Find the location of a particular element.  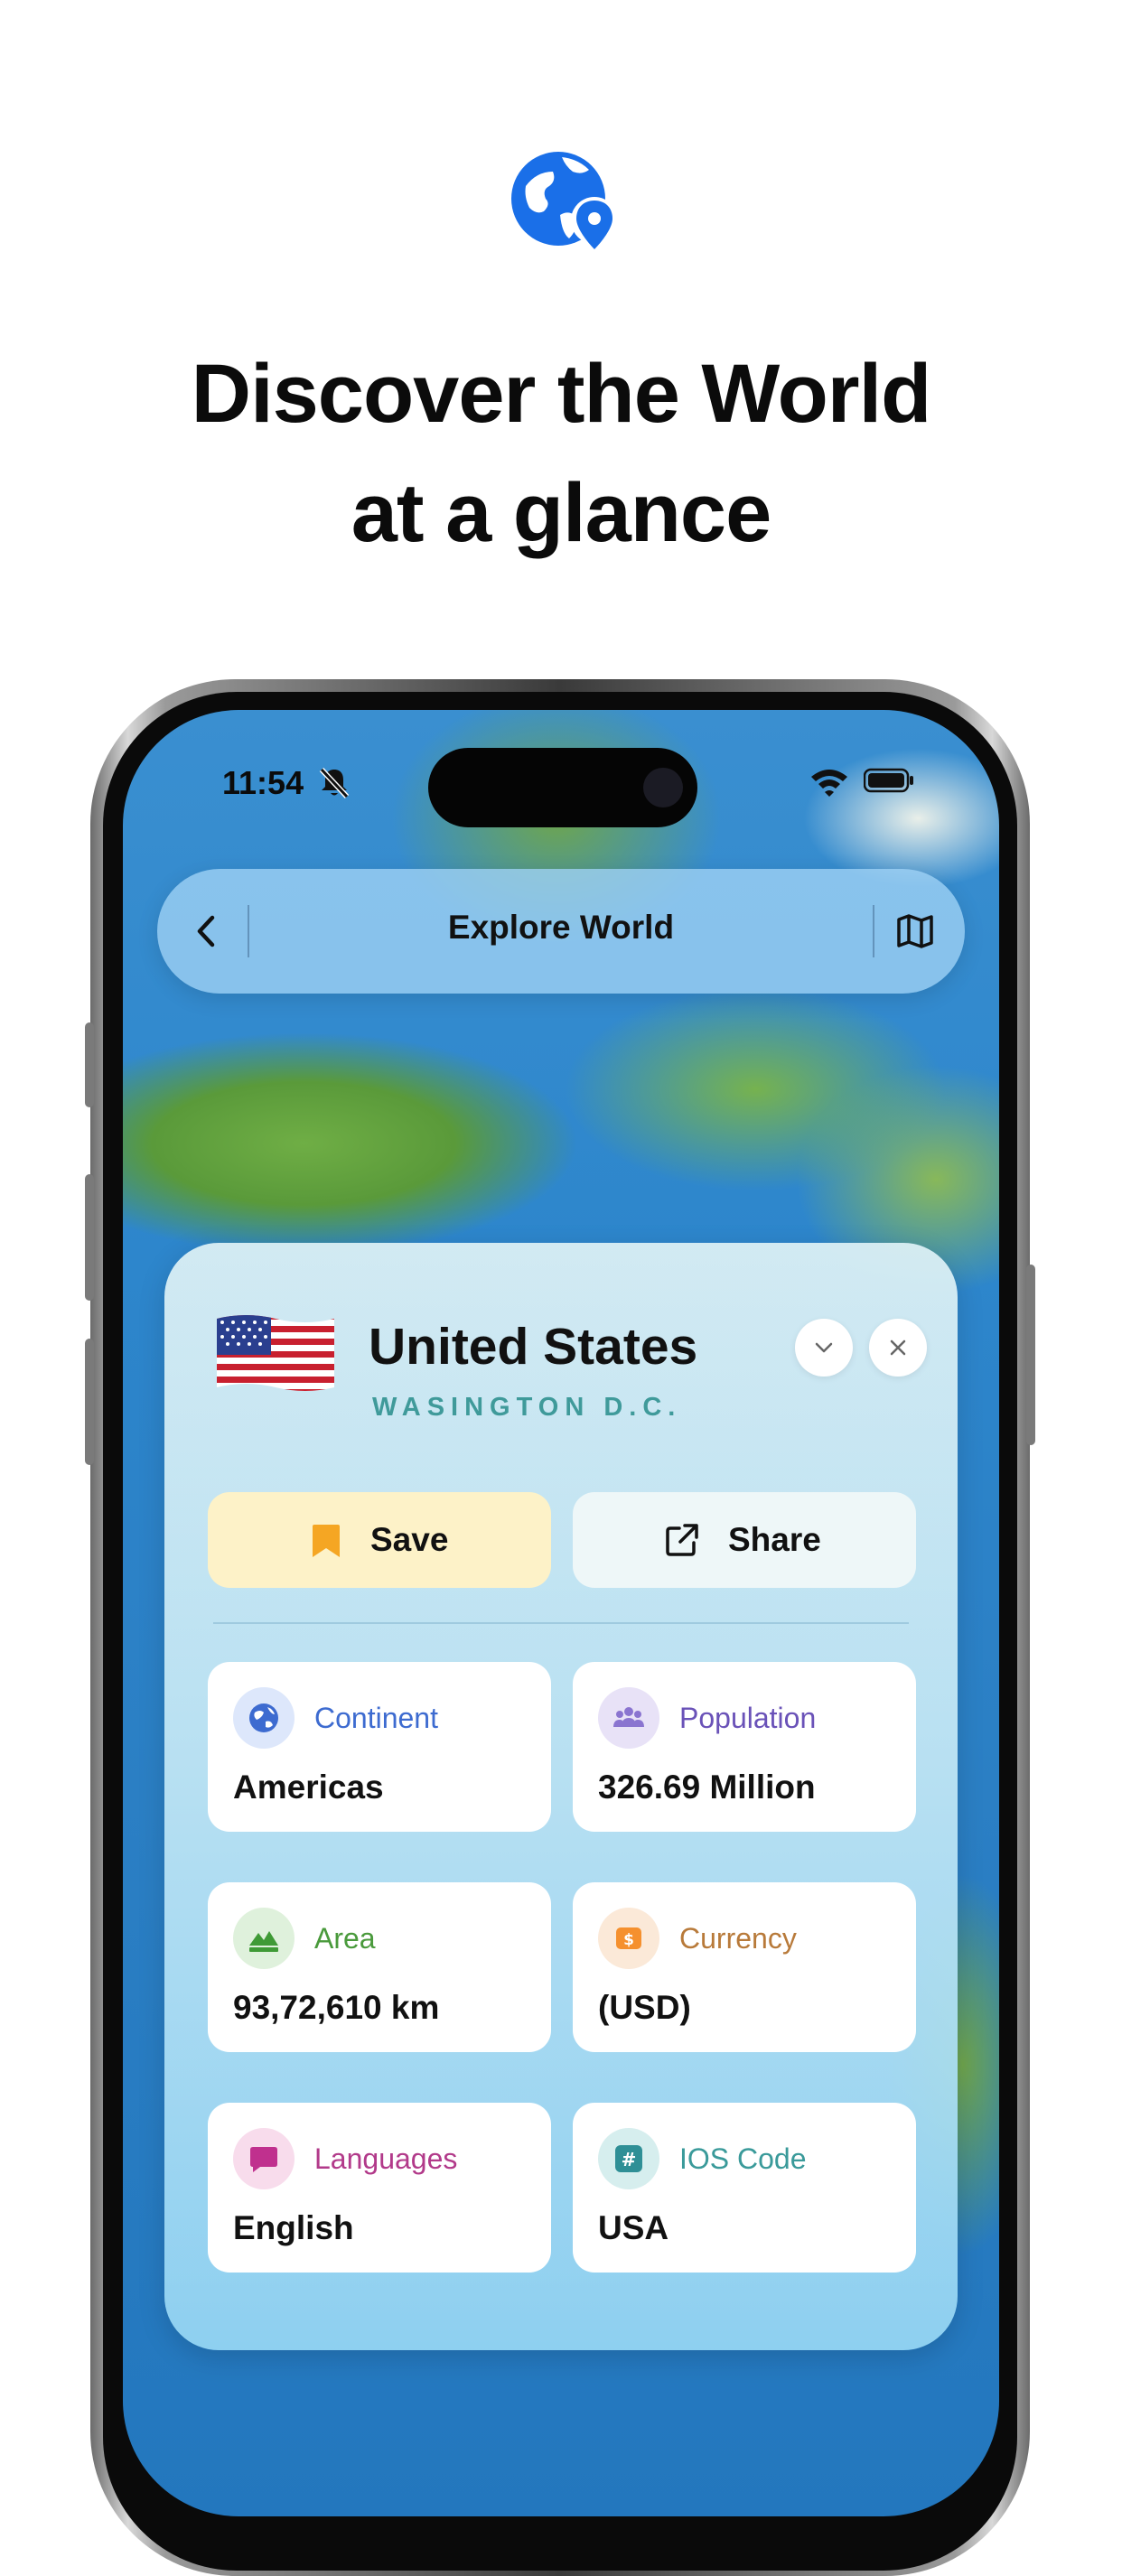

people-icon is located at coordinates (628, 1718).